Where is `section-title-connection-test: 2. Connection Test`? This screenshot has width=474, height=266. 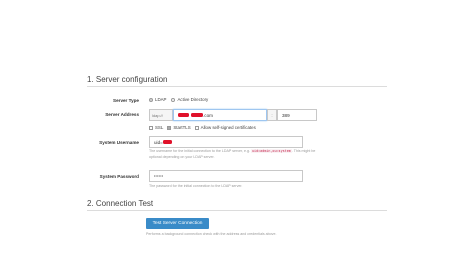
section-title-connection-test: 2. Connection Test is located at coordinates (120, 203).